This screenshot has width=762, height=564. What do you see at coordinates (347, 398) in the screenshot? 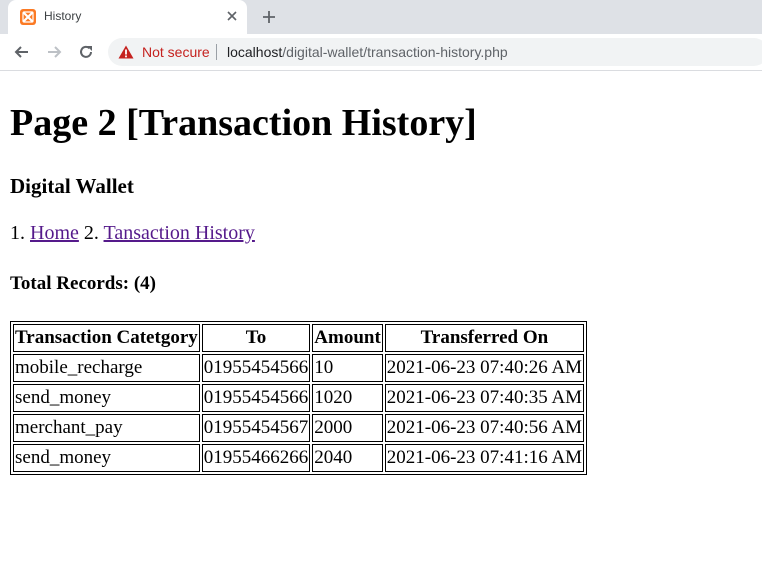
I see `cell-amount: 1020` at bounding box center [347, 398].